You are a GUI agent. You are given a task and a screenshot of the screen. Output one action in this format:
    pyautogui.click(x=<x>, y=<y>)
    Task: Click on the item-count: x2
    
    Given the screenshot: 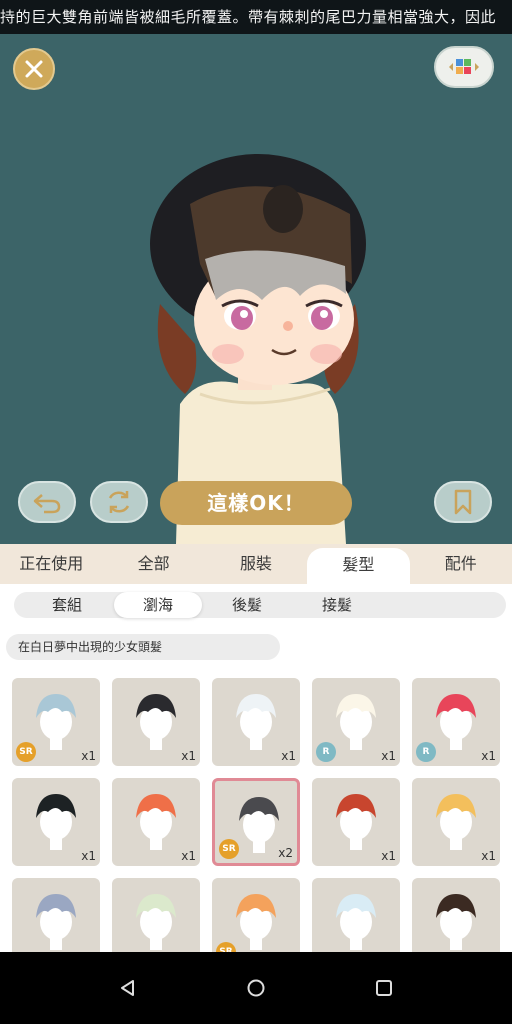 What is the action you would take?
    pyautogui.click(x=285, y=853)
    